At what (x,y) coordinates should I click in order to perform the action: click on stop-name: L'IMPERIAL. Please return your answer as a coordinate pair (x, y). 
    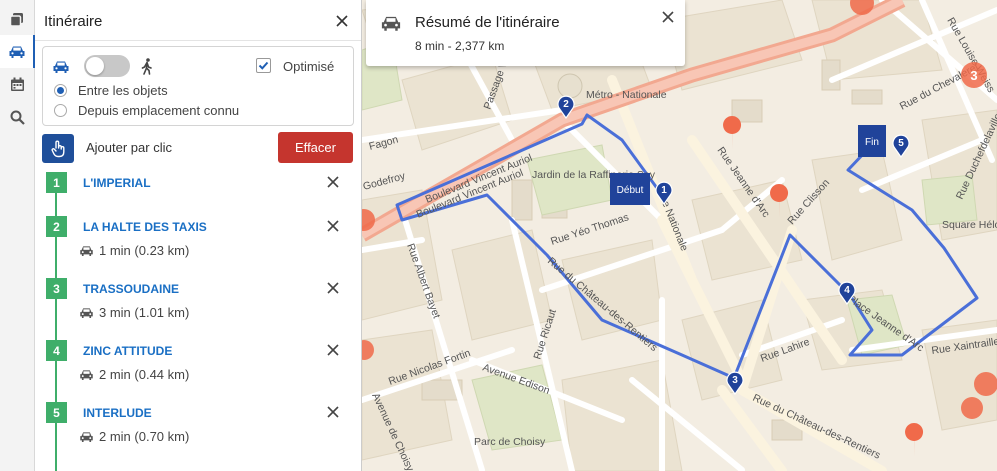
    Looking at the image, I should click on (117, 183).